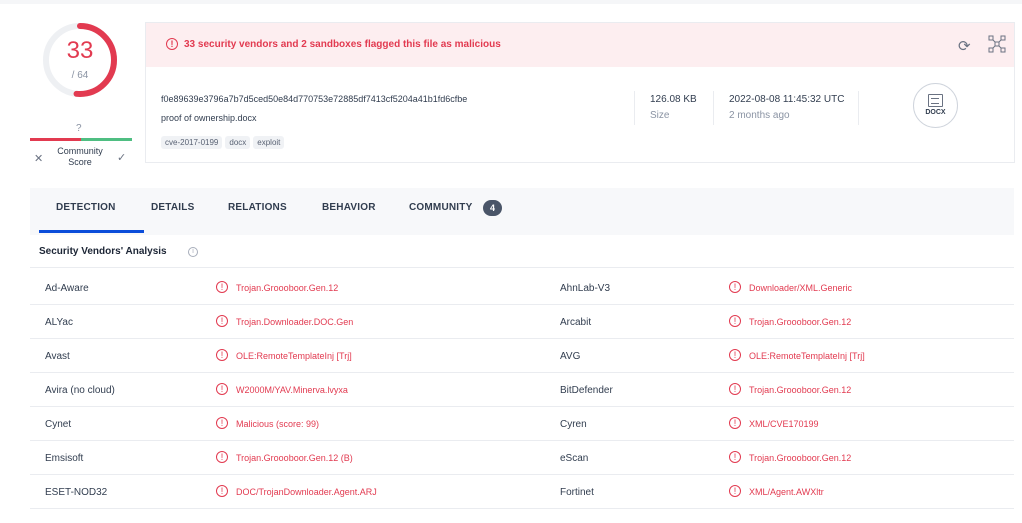 The height and width of the screenshot is (523, 1022). What do you see at coordinates (349, 207) in the screenshot?
I see `tab-behavior: BEHAVIOR` at bounding box center [349, 207].